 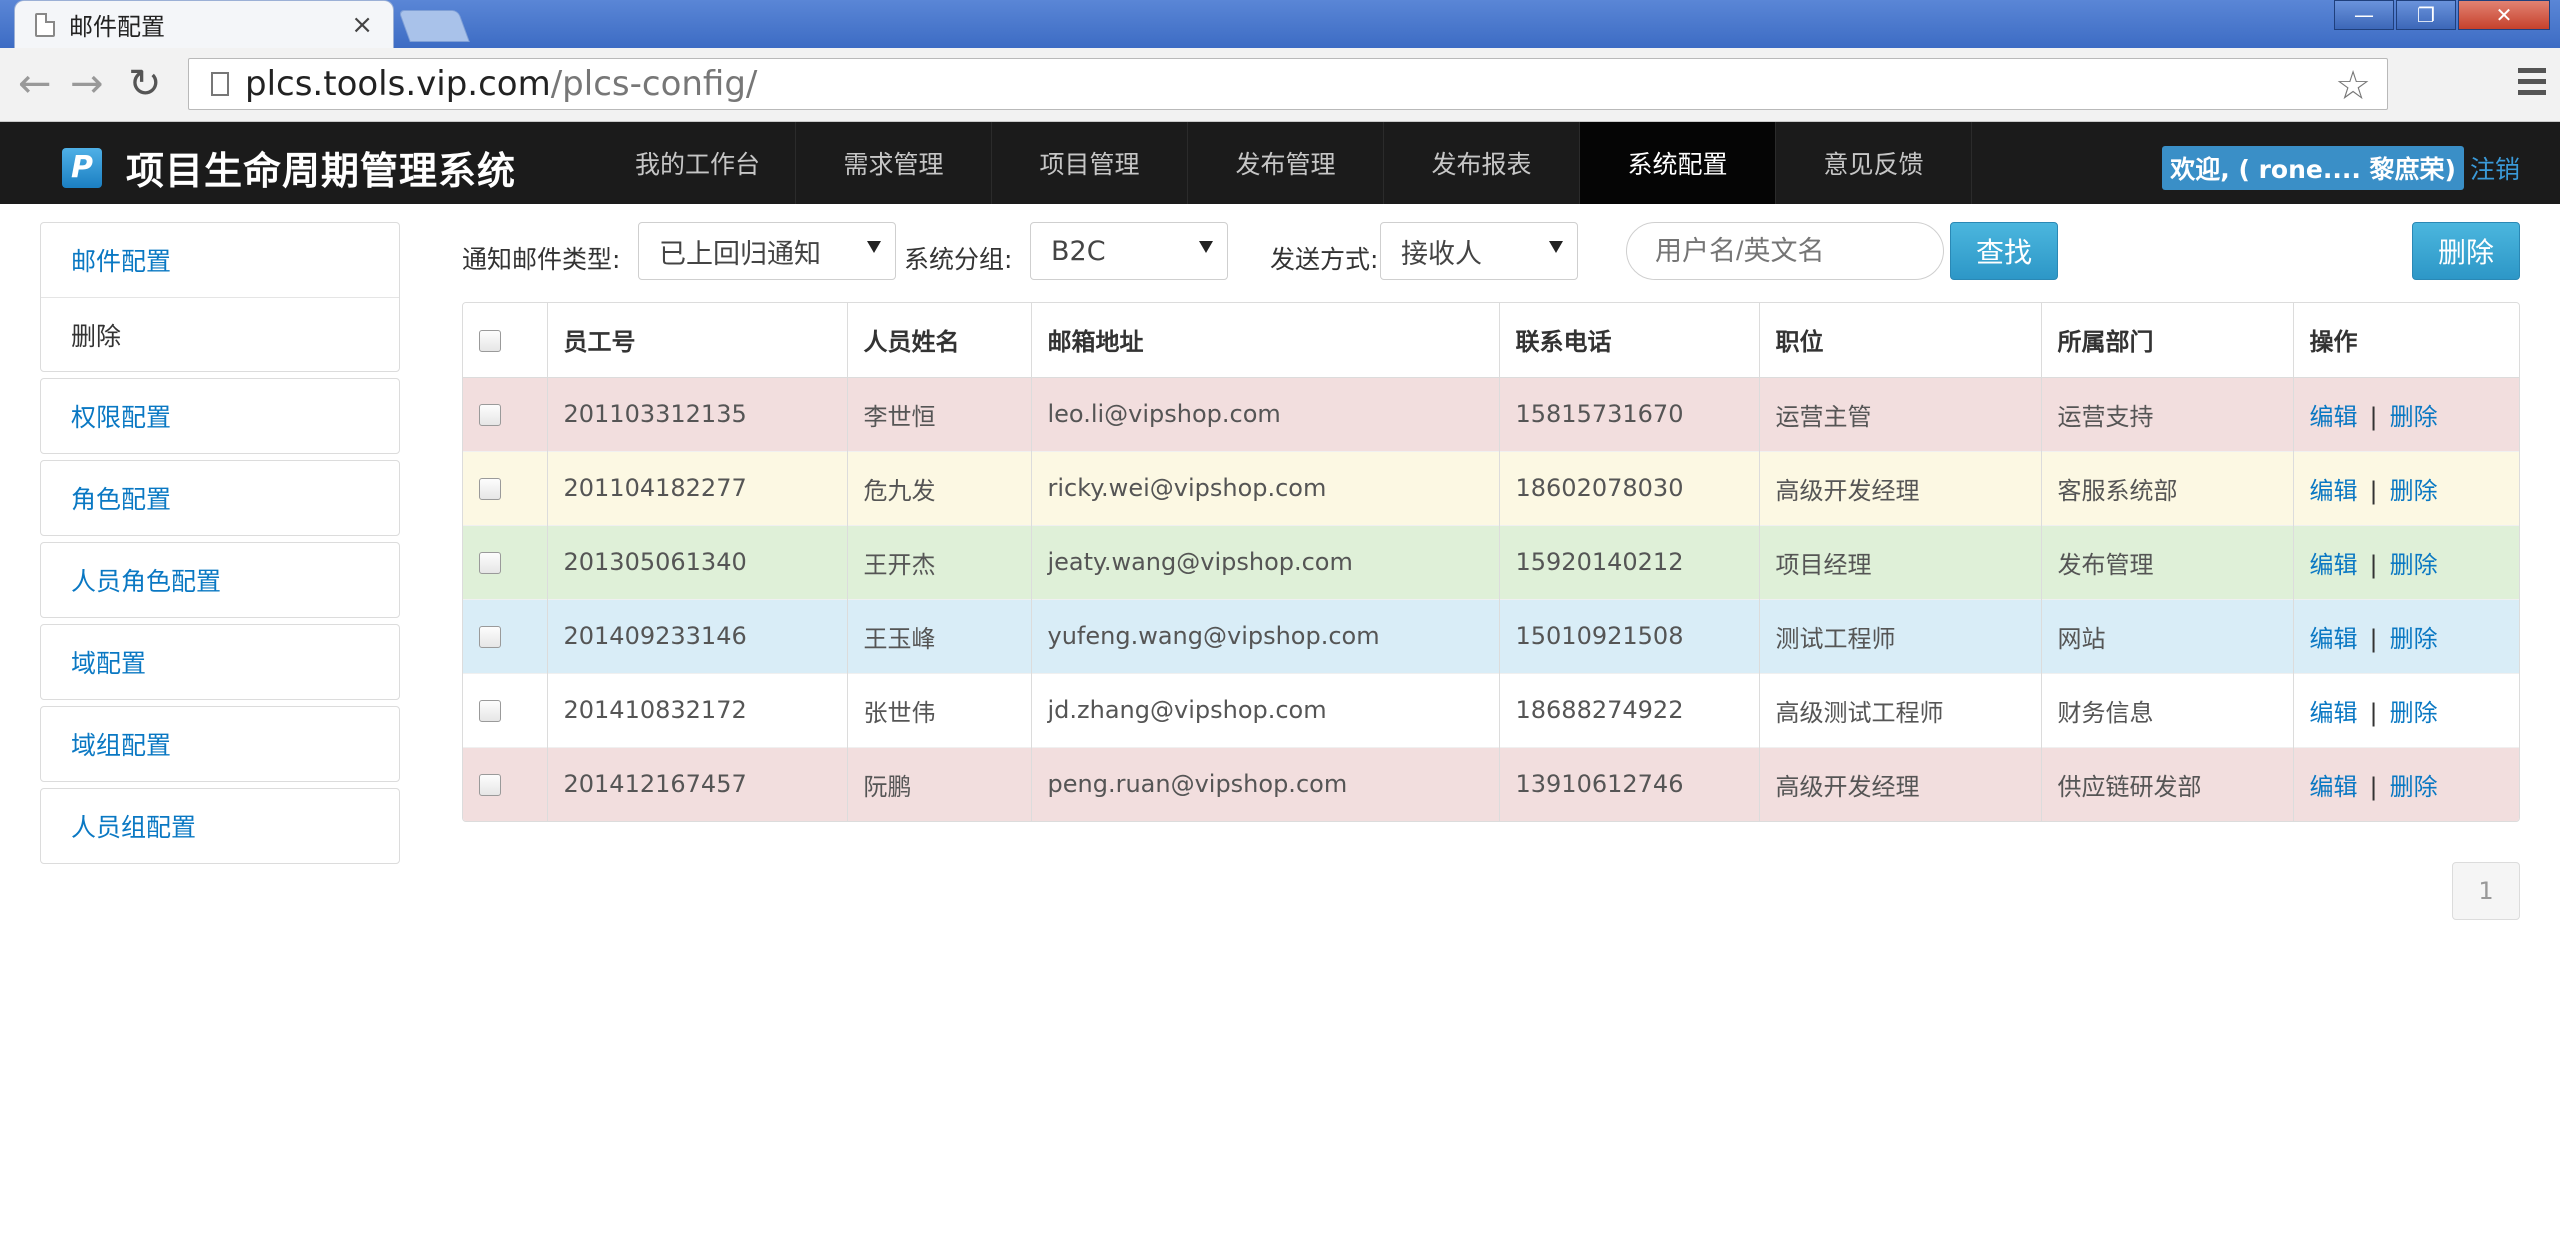 What do you see at coordinates (767, 251) in the screenshot?
I see `mail-type-select: 已上回归通知` at bounding box center [767, 251].